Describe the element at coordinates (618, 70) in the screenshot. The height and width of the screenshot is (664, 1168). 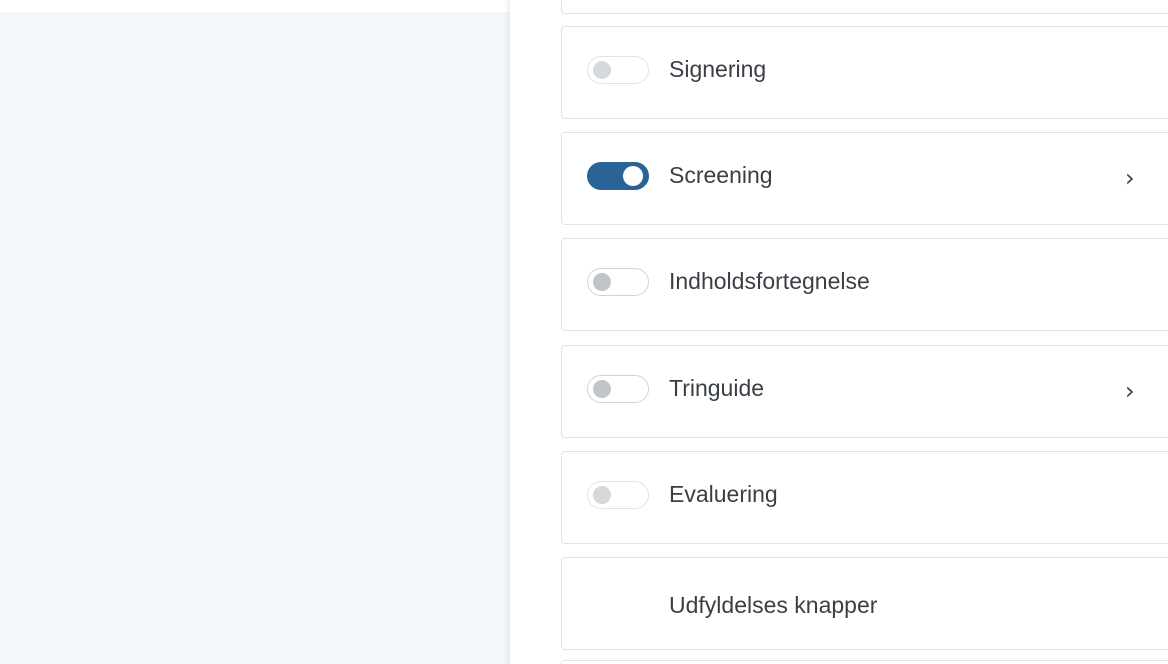
I see `signering-toggle` at that location.